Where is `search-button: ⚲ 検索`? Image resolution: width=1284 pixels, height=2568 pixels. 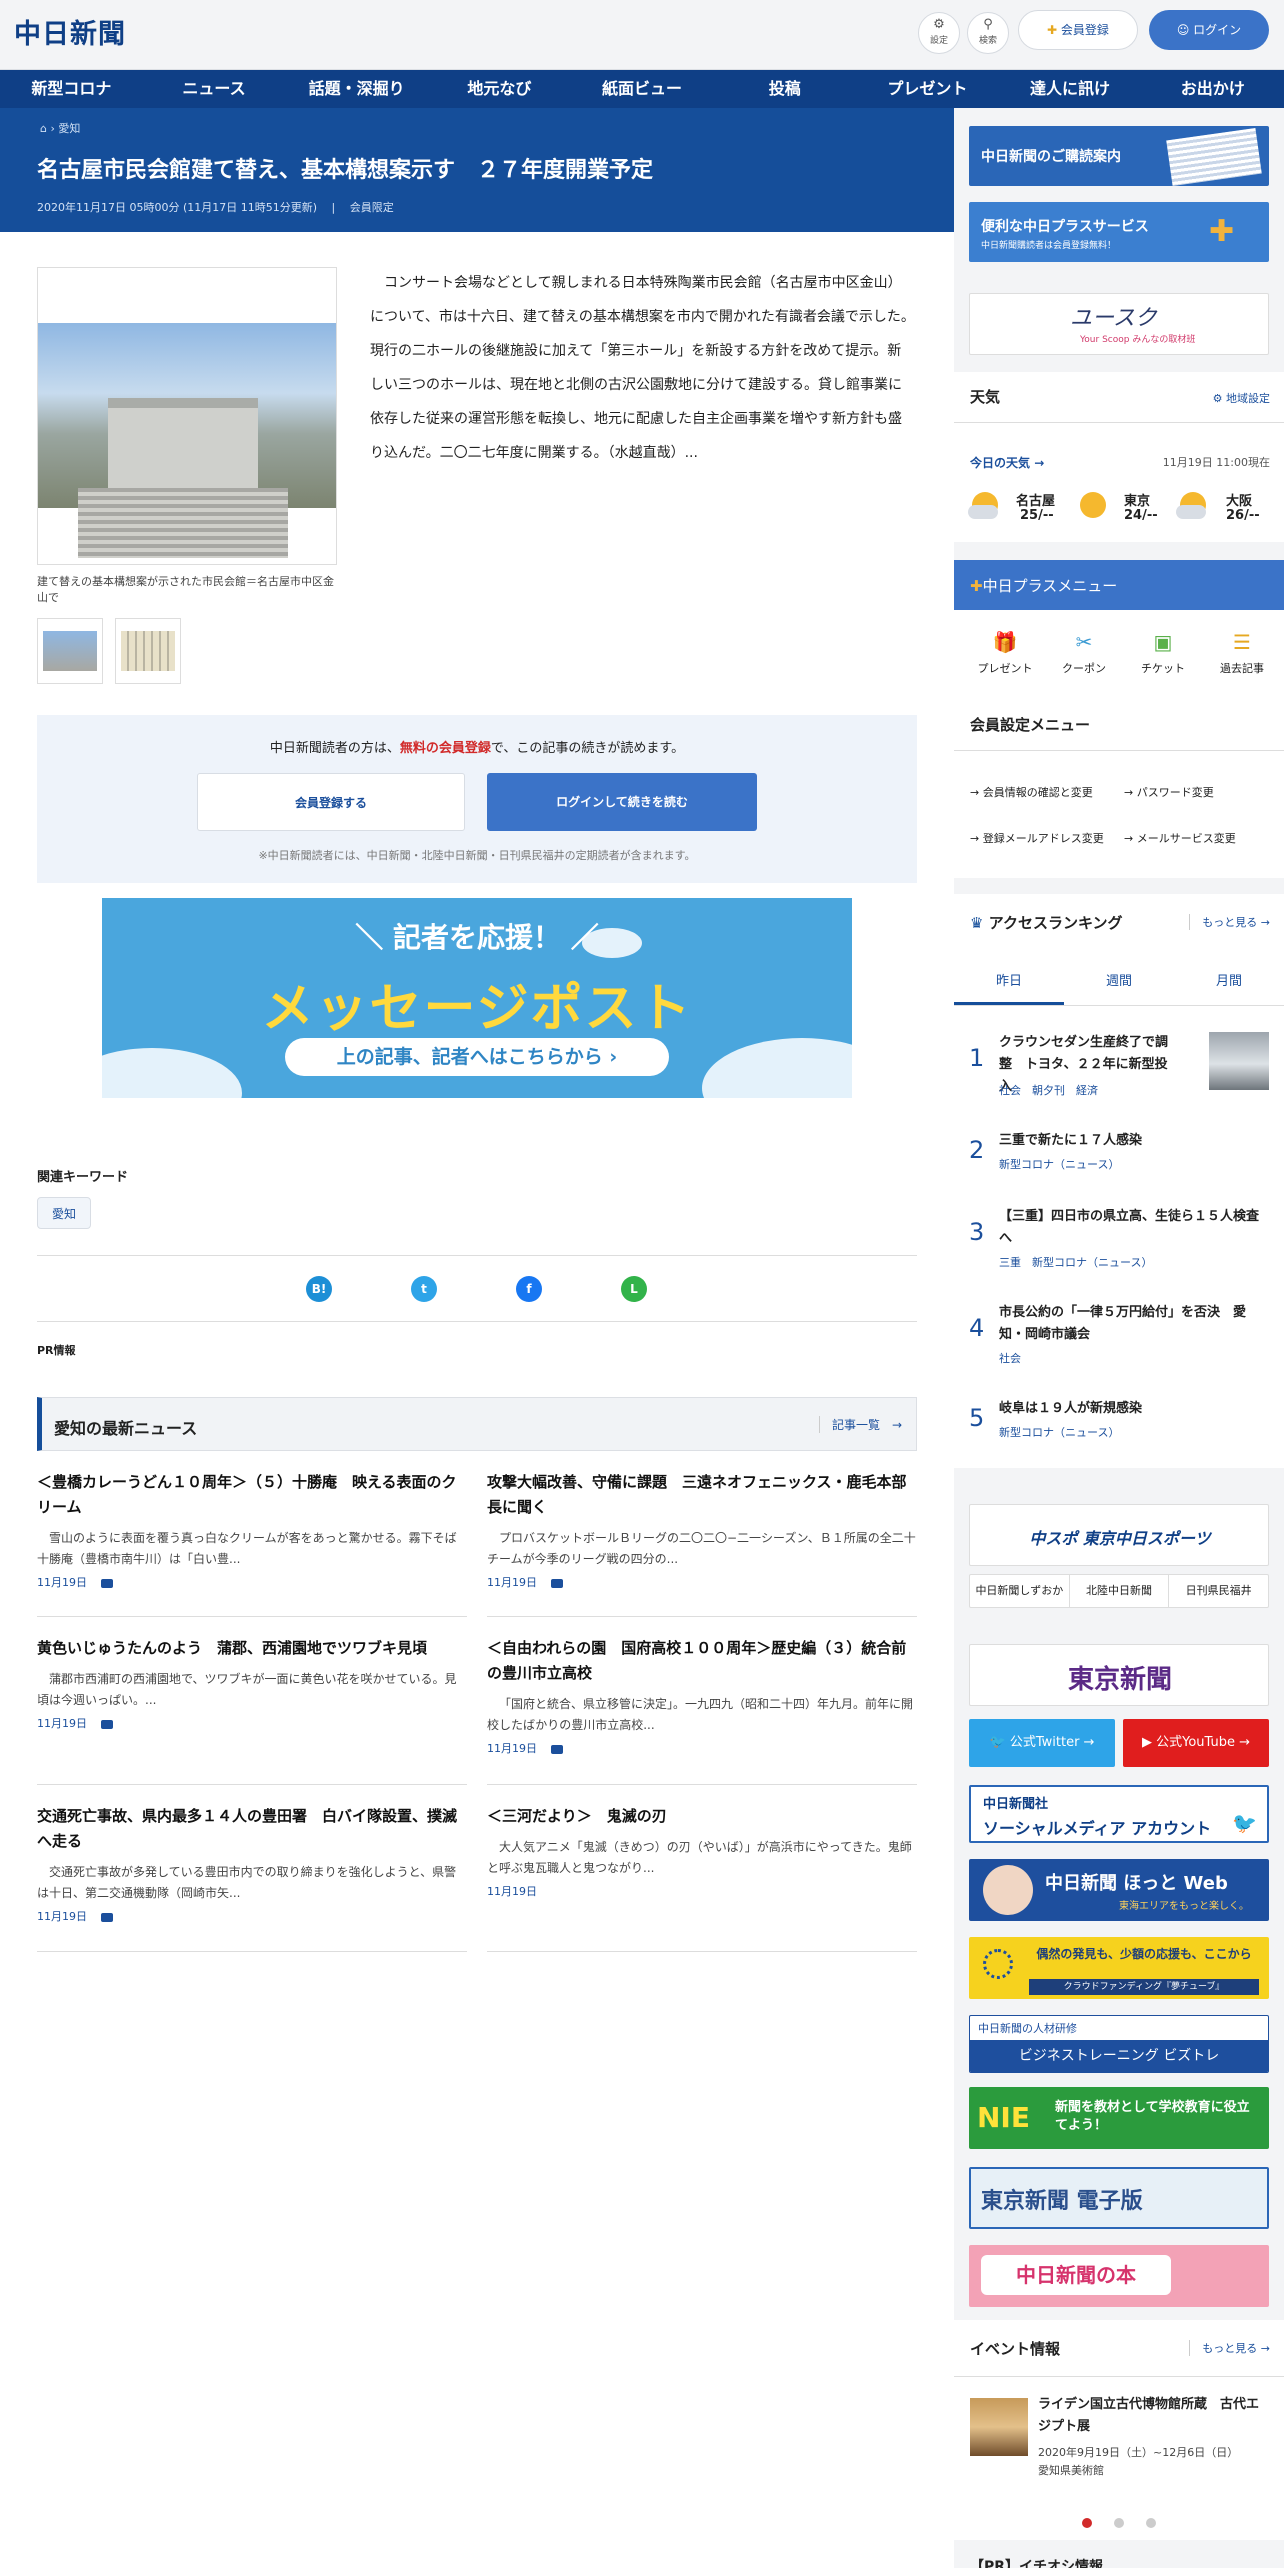 search-button: ⚲ 検索 is located at coordinates (988, 33).